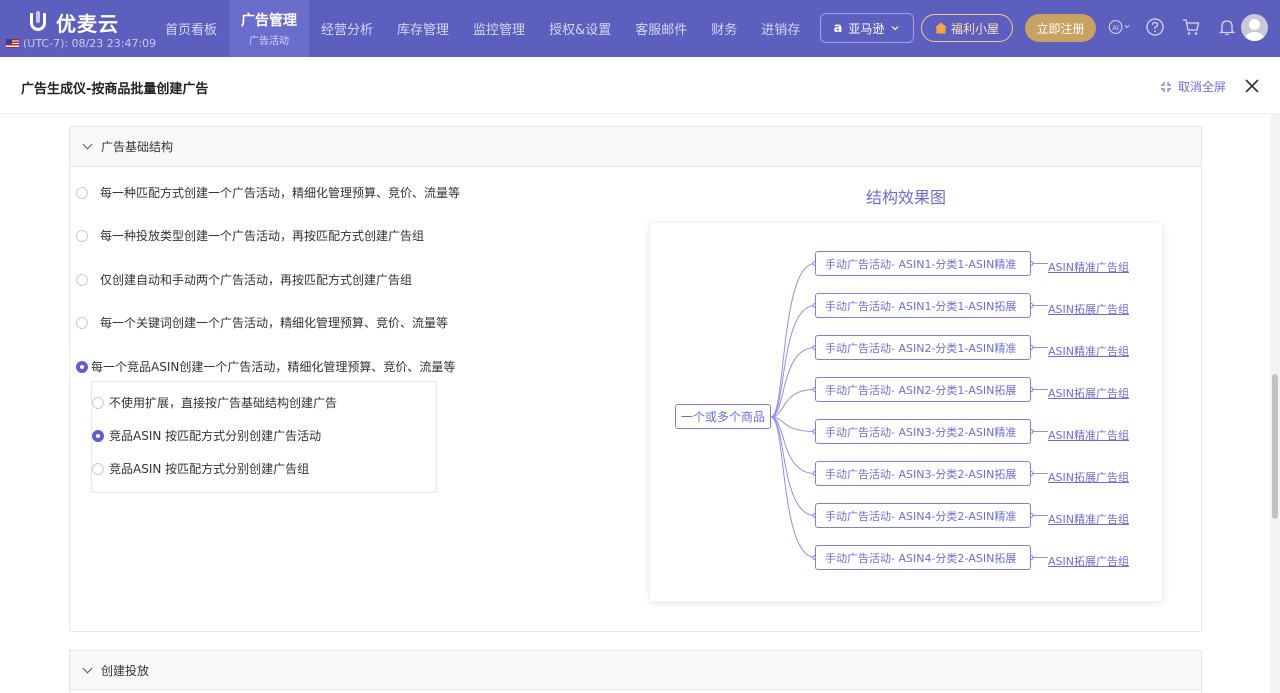 The width and height of the screenshot is (1280, 693). I want to click on nav-item-inventory: 库存管理, so click(423, 28).